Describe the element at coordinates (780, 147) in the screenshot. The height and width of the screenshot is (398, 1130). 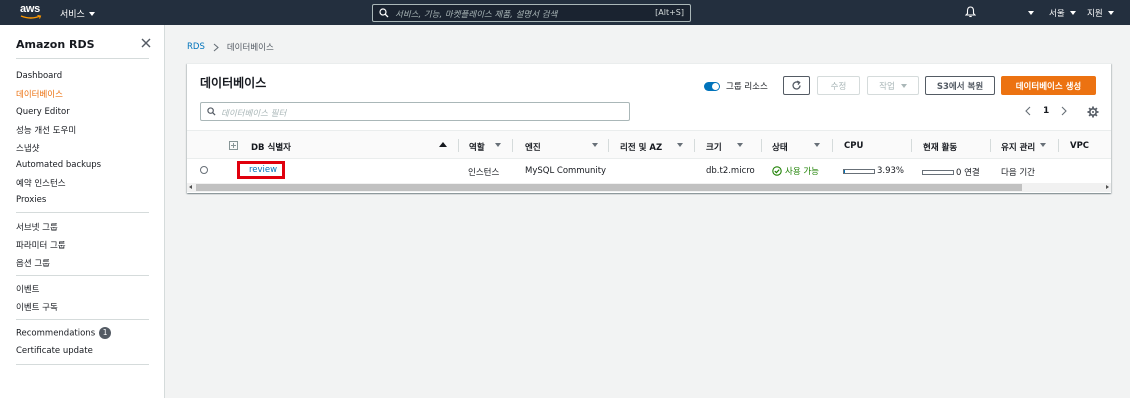
I see `column-header-status: 상태` at that location.